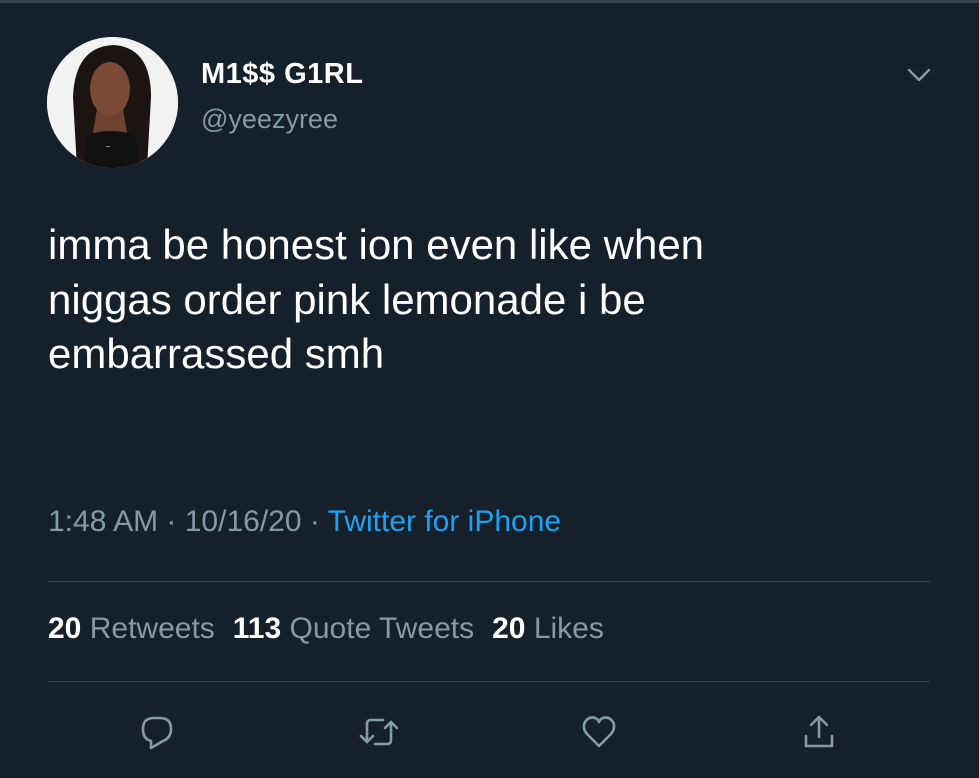 This screenshot has height=778, width=979. I want to click on reply-icon, so click(157, 734).